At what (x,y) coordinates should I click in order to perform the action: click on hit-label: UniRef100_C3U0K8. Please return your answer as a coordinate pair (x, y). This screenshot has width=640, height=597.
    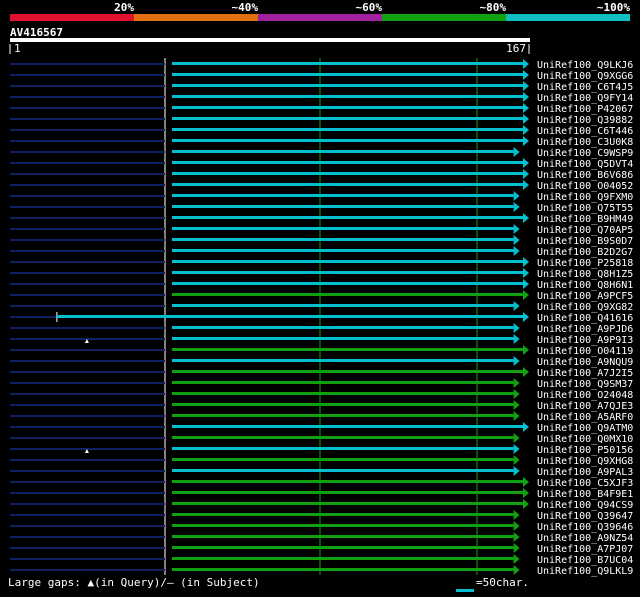
    Looking at the image, I should click on (585, 142).